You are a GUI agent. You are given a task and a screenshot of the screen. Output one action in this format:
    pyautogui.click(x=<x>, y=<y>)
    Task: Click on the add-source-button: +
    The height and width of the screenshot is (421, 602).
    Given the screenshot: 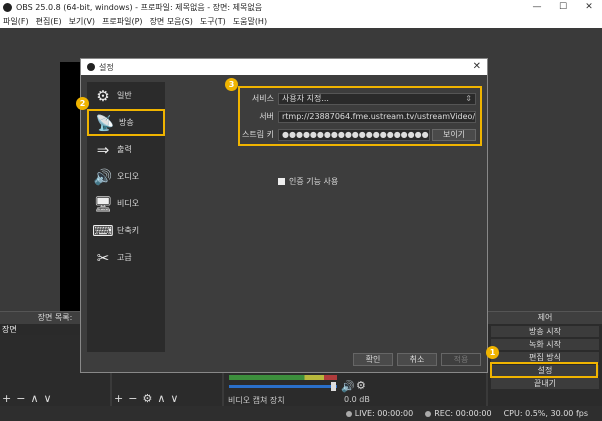 What is the action you would take?
    pyautogui.click(x=118, y=398)
    